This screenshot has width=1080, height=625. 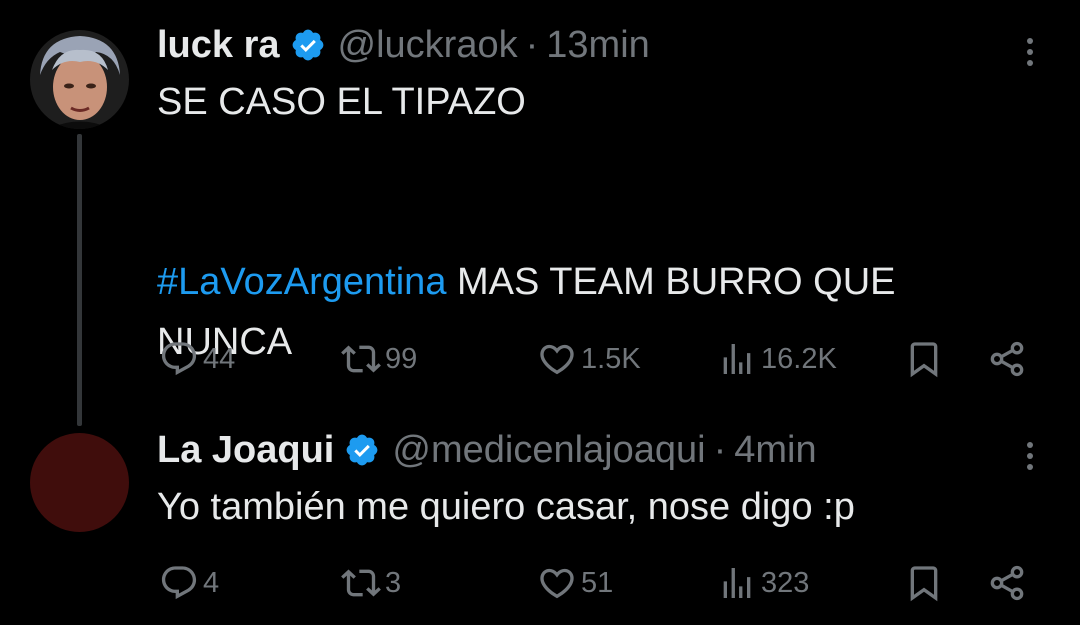 I want to click on thread-connector-line, so click(x=79, y=280).